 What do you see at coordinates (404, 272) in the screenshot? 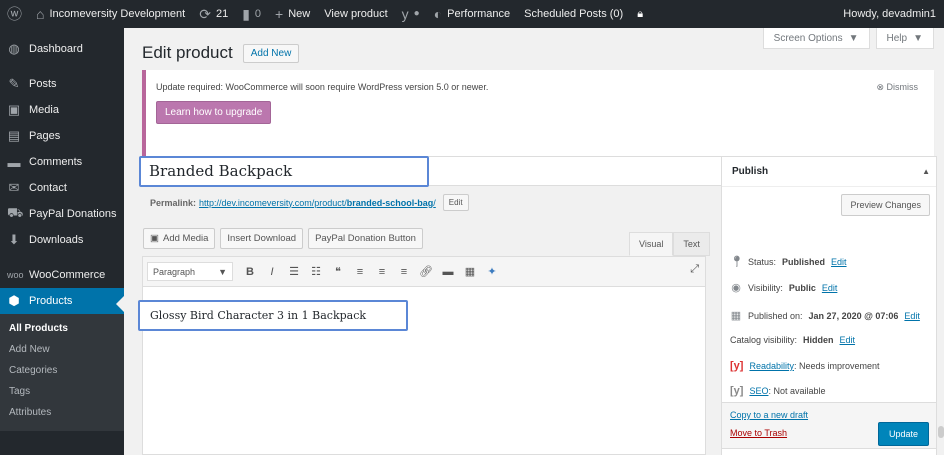
I see `align-right-icon: ≡` at bounding box center [404, 272].